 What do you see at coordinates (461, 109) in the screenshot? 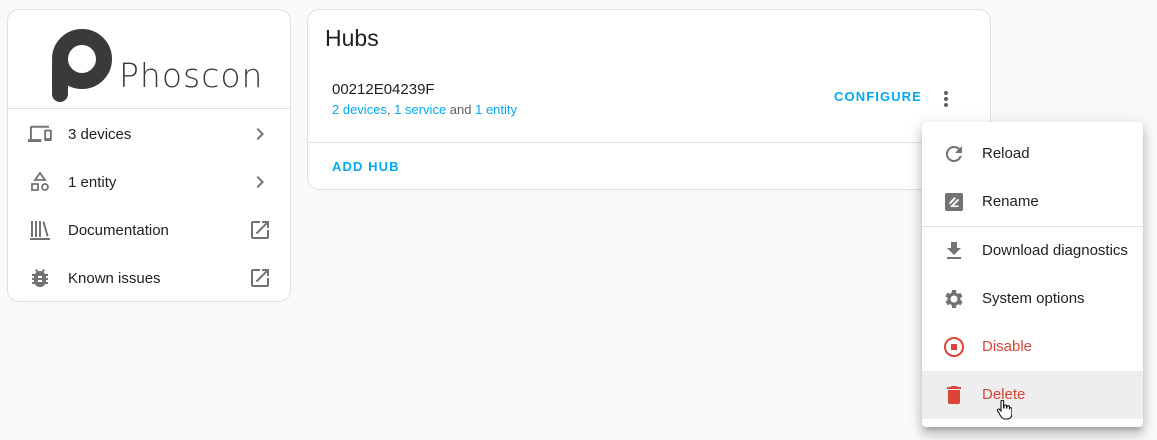
I see `links-separator: and` at bounding box center [461, 109].